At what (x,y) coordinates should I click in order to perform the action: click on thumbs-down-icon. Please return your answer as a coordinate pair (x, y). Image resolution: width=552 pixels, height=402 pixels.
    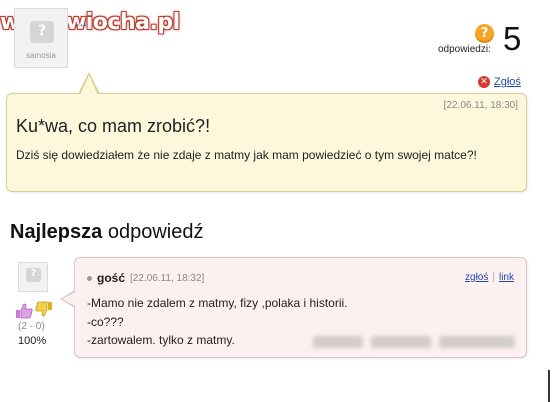
    Looking at the image, I should click on (44, 309).